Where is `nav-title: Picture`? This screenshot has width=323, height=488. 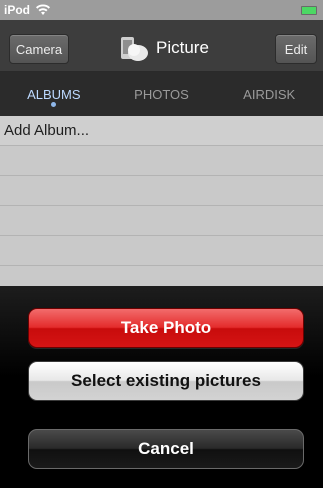 nav-title: Picture is located at coordinates (163, 48).